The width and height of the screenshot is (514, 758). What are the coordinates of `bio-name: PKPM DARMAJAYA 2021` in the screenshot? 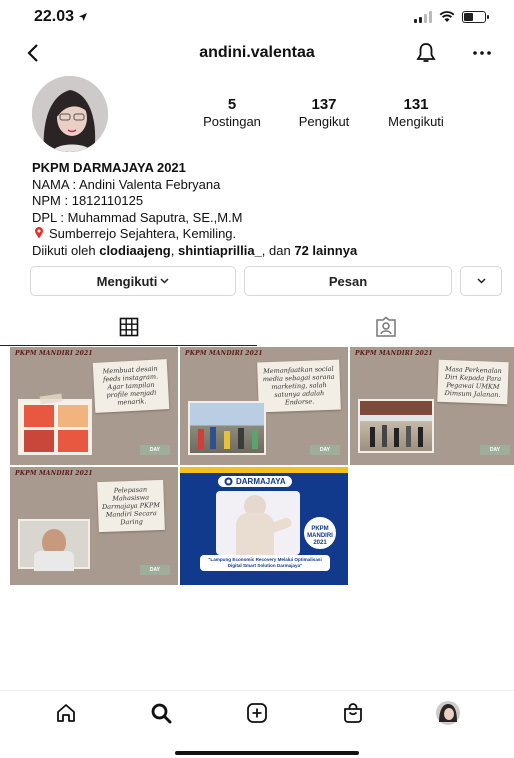 It's located at (109, 167).